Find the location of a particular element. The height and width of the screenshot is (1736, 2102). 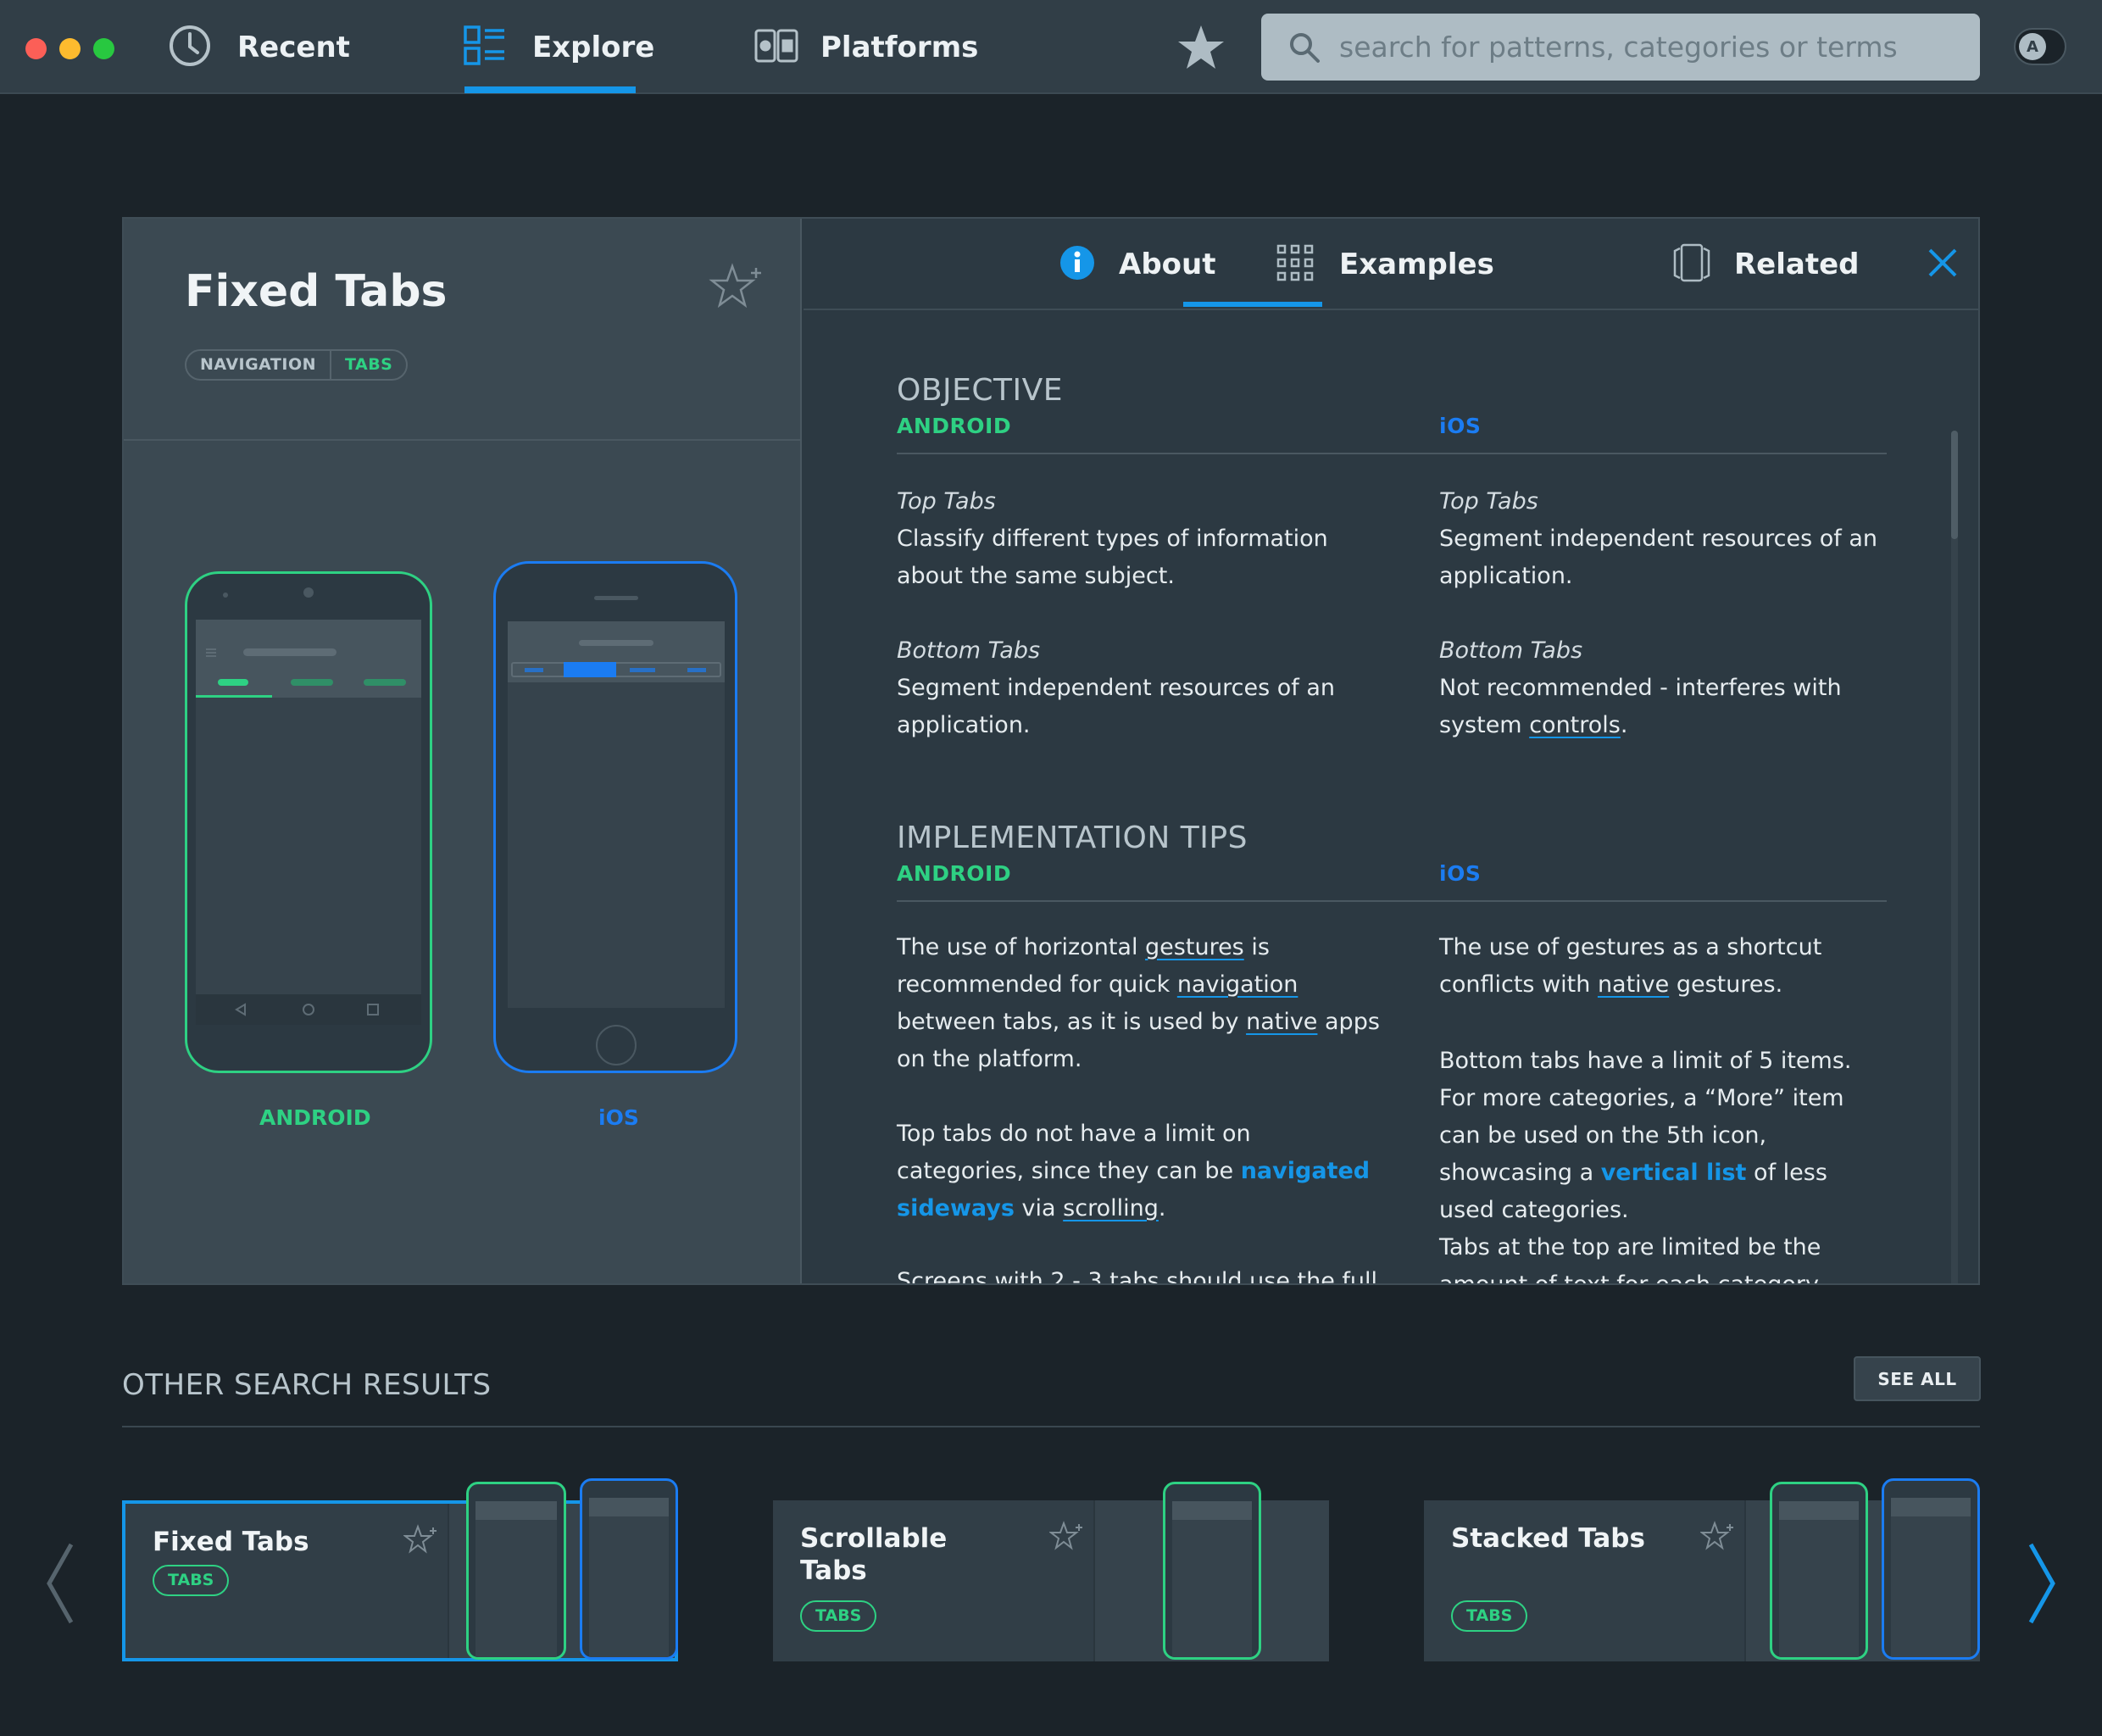

android-app-bar is located at coordinates (308, 659).